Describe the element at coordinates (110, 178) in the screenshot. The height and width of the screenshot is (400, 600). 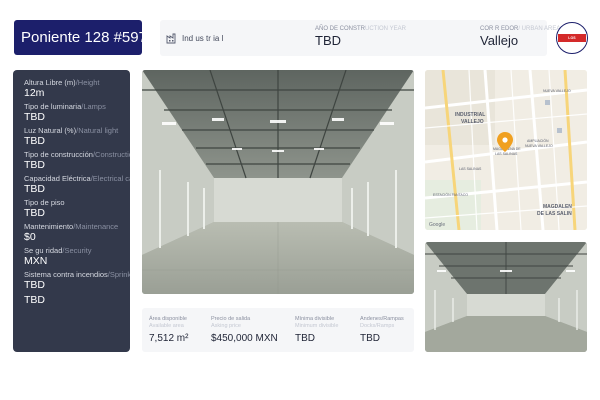
I see `spec-label-en: /Electrical capacity` at that location.